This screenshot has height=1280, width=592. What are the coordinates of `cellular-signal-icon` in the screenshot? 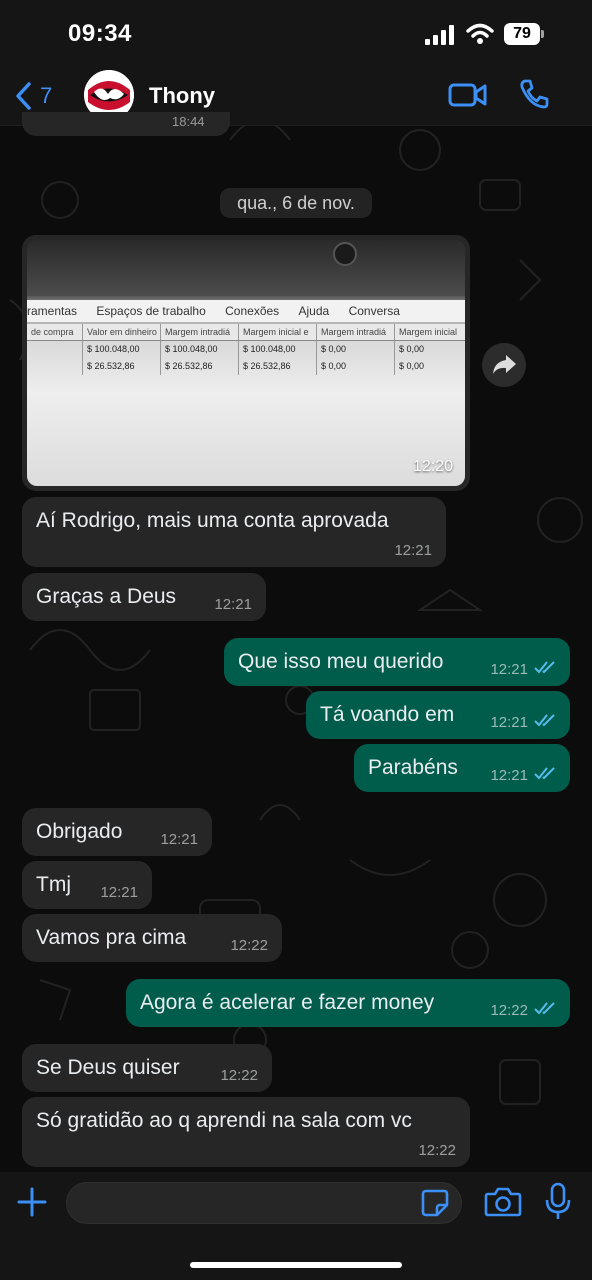 It's located at (439, 35).